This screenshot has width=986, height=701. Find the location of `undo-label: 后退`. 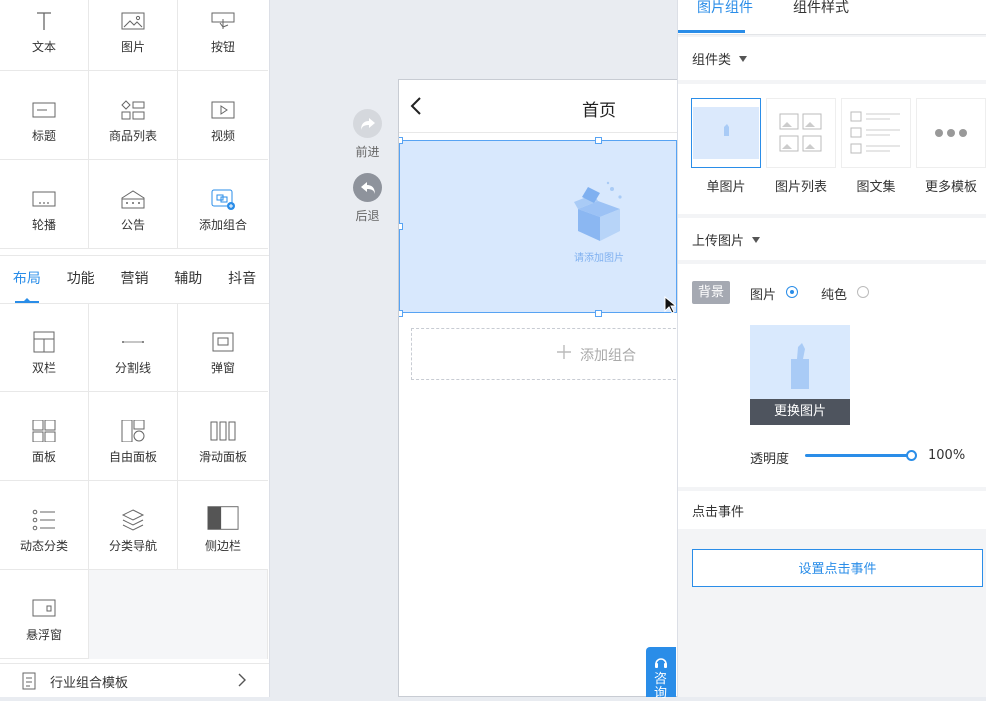

undo-label: 后退 is located at coordinates (367, 216).